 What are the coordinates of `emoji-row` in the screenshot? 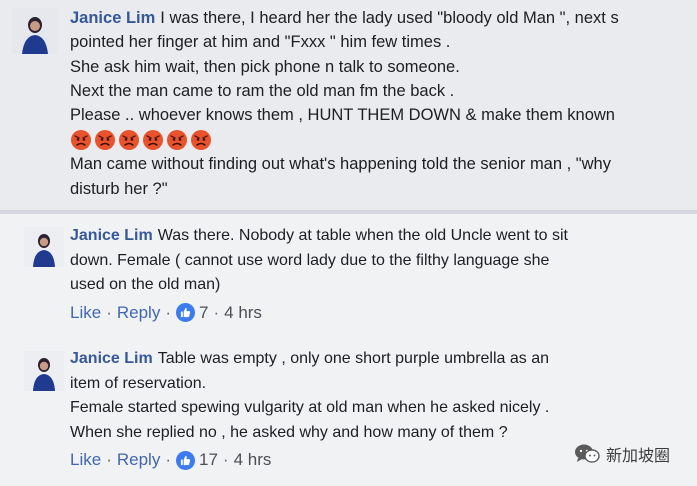 It's located at (383, 139).